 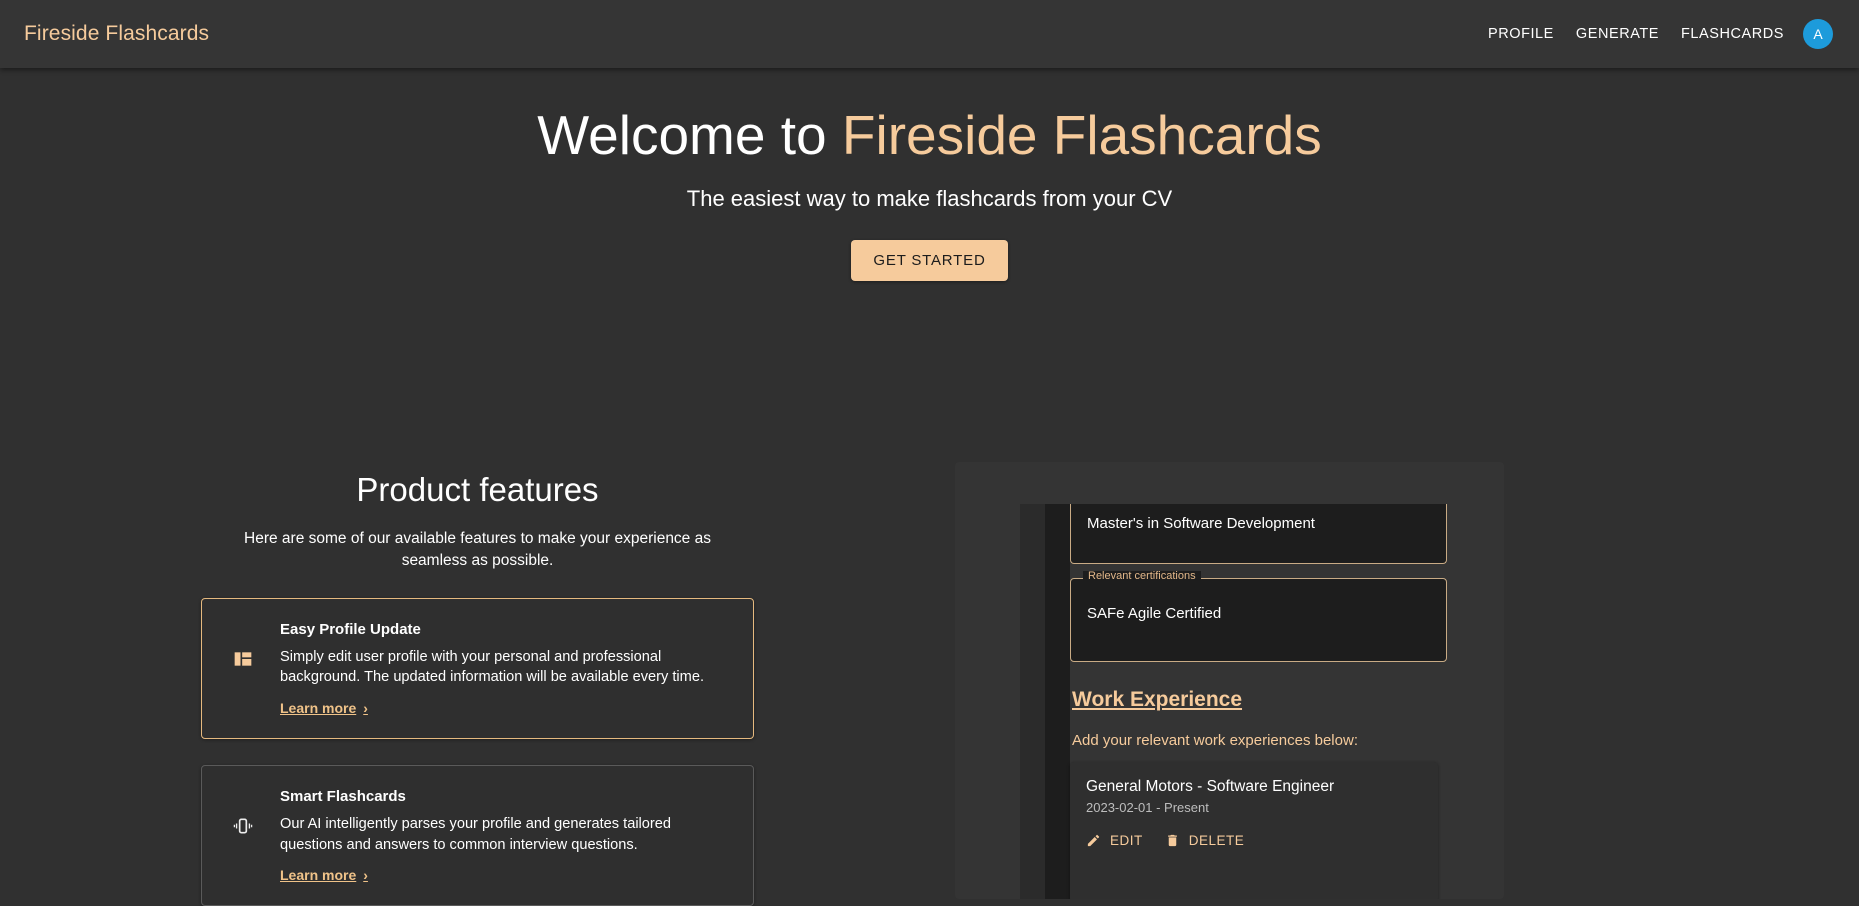 I want to click on hero-cta-wrap: GET STARTED, so click(x=929, y=261).